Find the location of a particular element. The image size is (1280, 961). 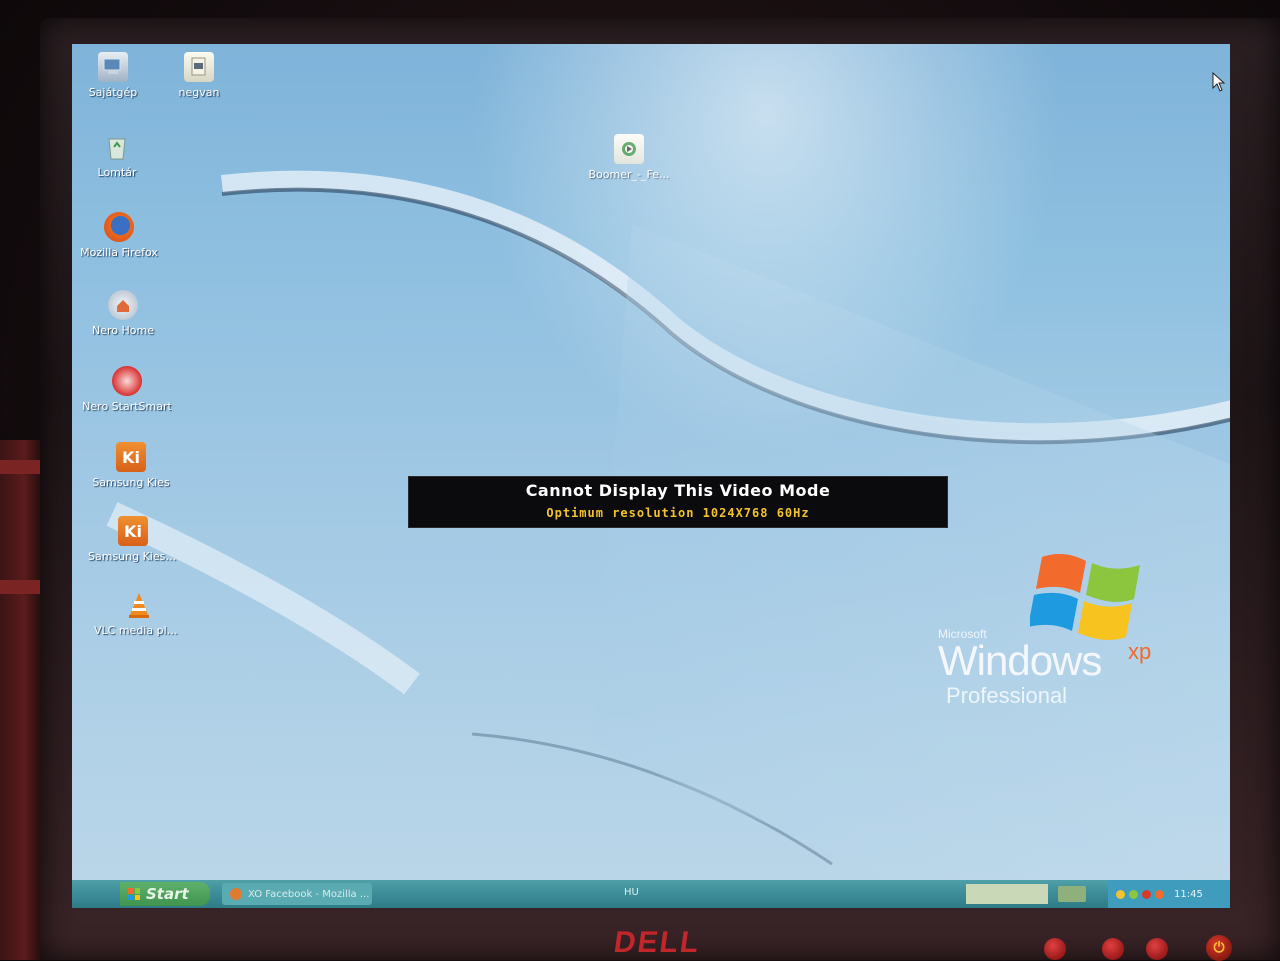

vlc-icon is located at coordinates (139, 605).